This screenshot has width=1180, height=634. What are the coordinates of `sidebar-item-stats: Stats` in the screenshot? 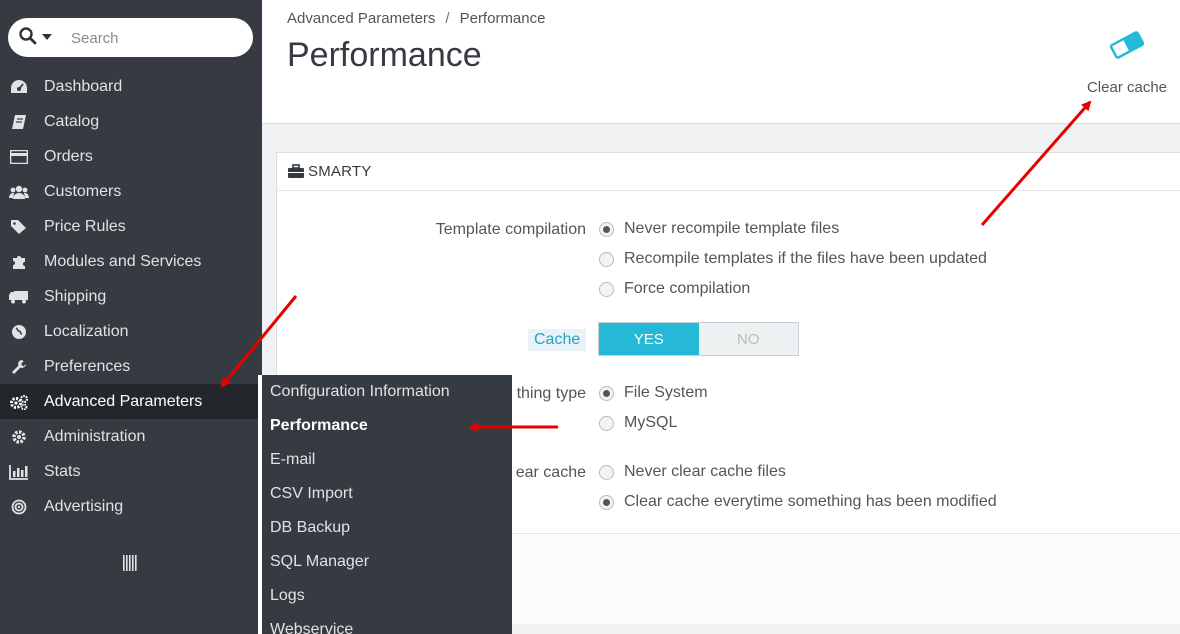 It's located at (131, 471).